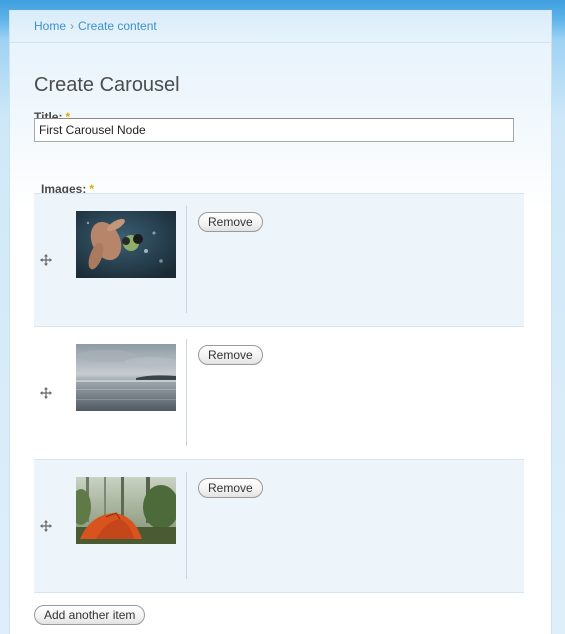 This screenshot has width=565, height=634. I want to click on image-thumbnail-swimmer, so click(126, 244).